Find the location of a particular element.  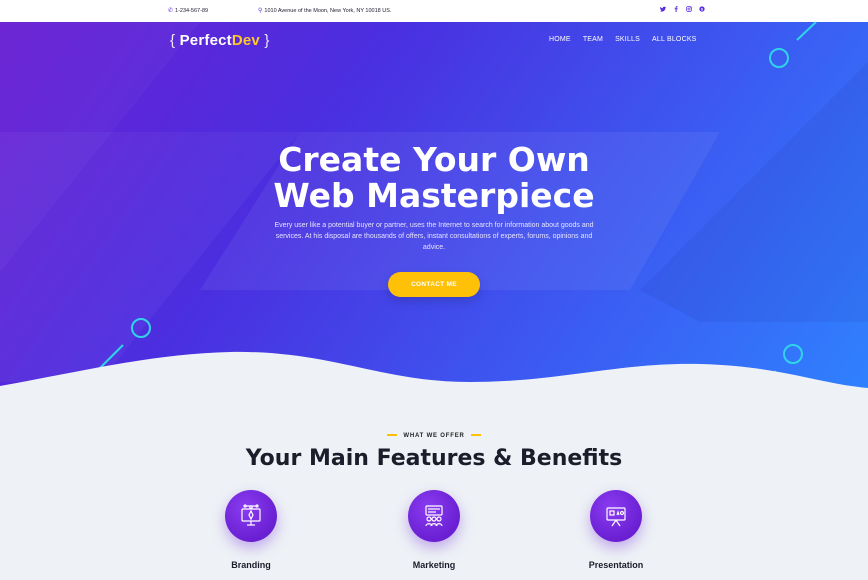

eyebrow-dash-right is located at coordinates (475, 435).